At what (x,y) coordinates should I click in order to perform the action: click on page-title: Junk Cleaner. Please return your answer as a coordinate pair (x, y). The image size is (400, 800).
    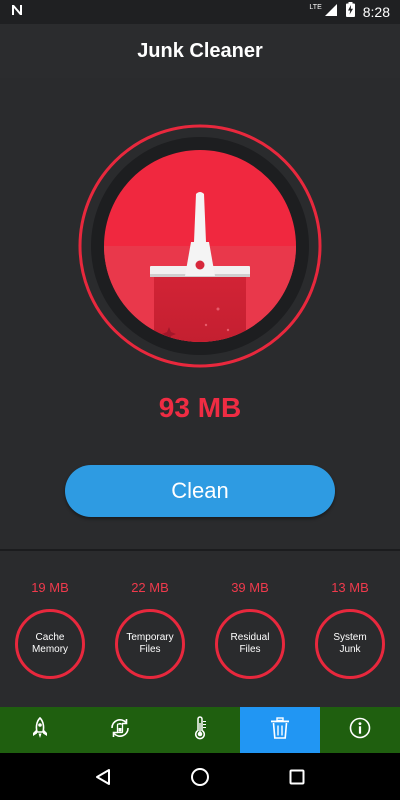
    Looking at the image, I should click on (200, 50).